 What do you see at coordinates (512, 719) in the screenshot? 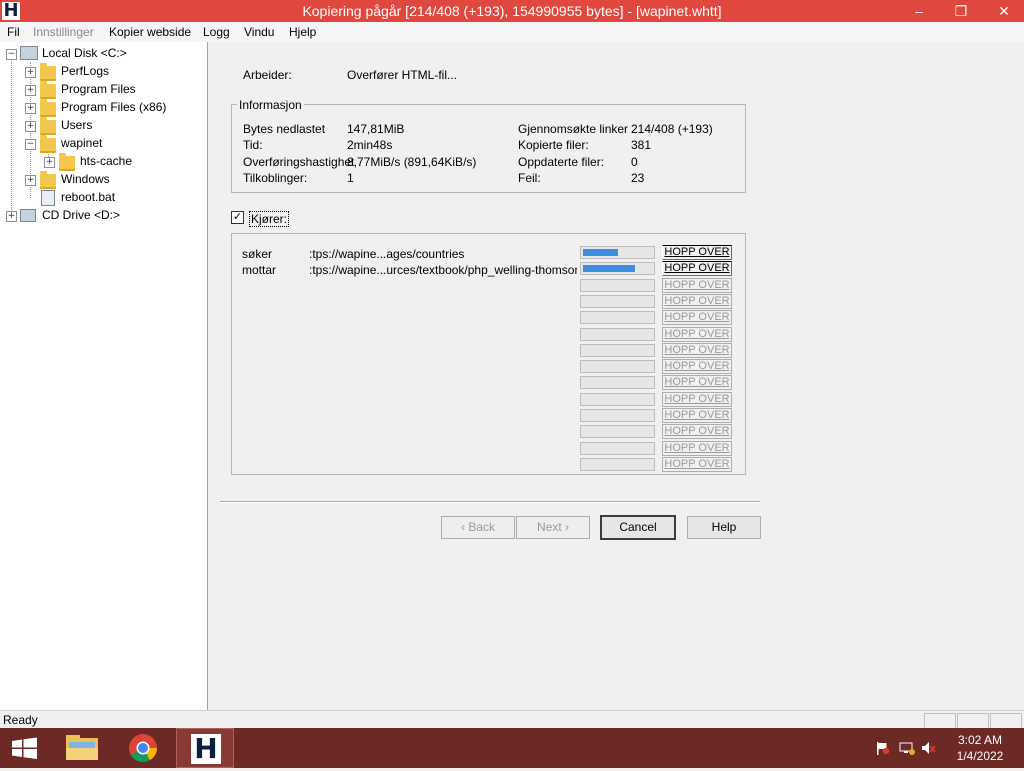
I see `status-bar: Ready` at bounding box center [512, 719].